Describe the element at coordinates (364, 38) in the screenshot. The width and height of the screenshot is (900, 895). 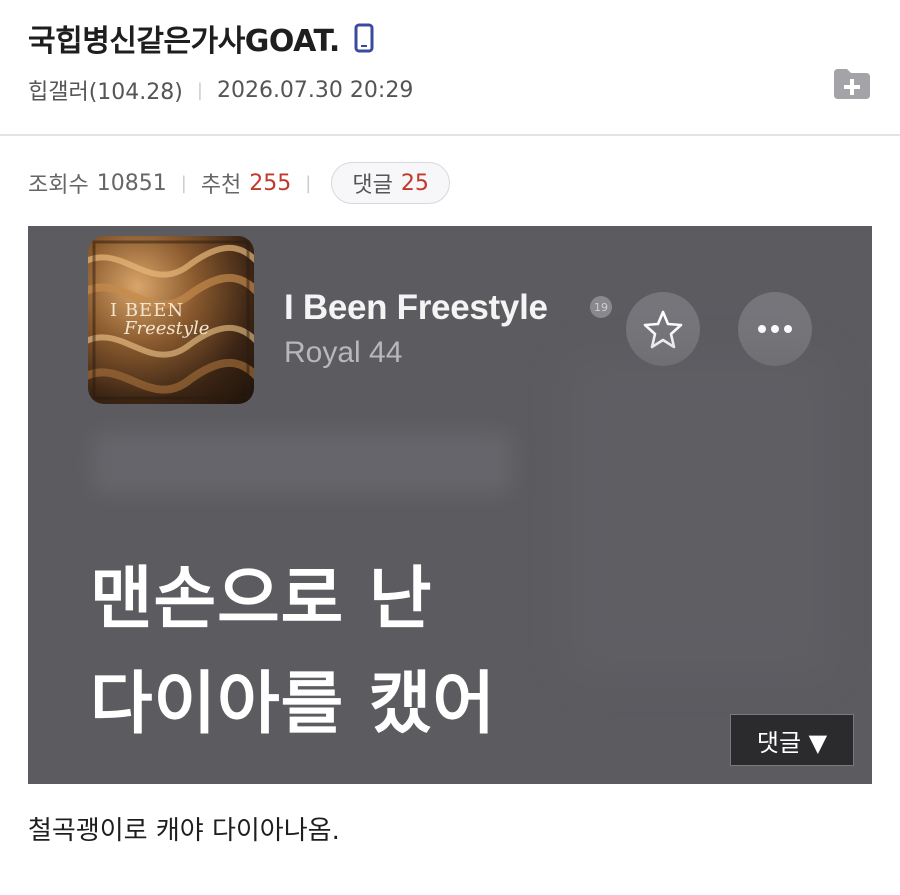
I see `mobile-phone-icon` at that location.